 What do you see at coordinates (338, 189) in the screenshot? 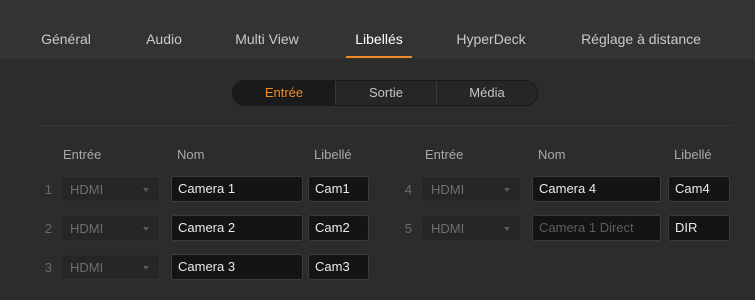
I see `label-field: Cam1` at bounding box center [338, 189].